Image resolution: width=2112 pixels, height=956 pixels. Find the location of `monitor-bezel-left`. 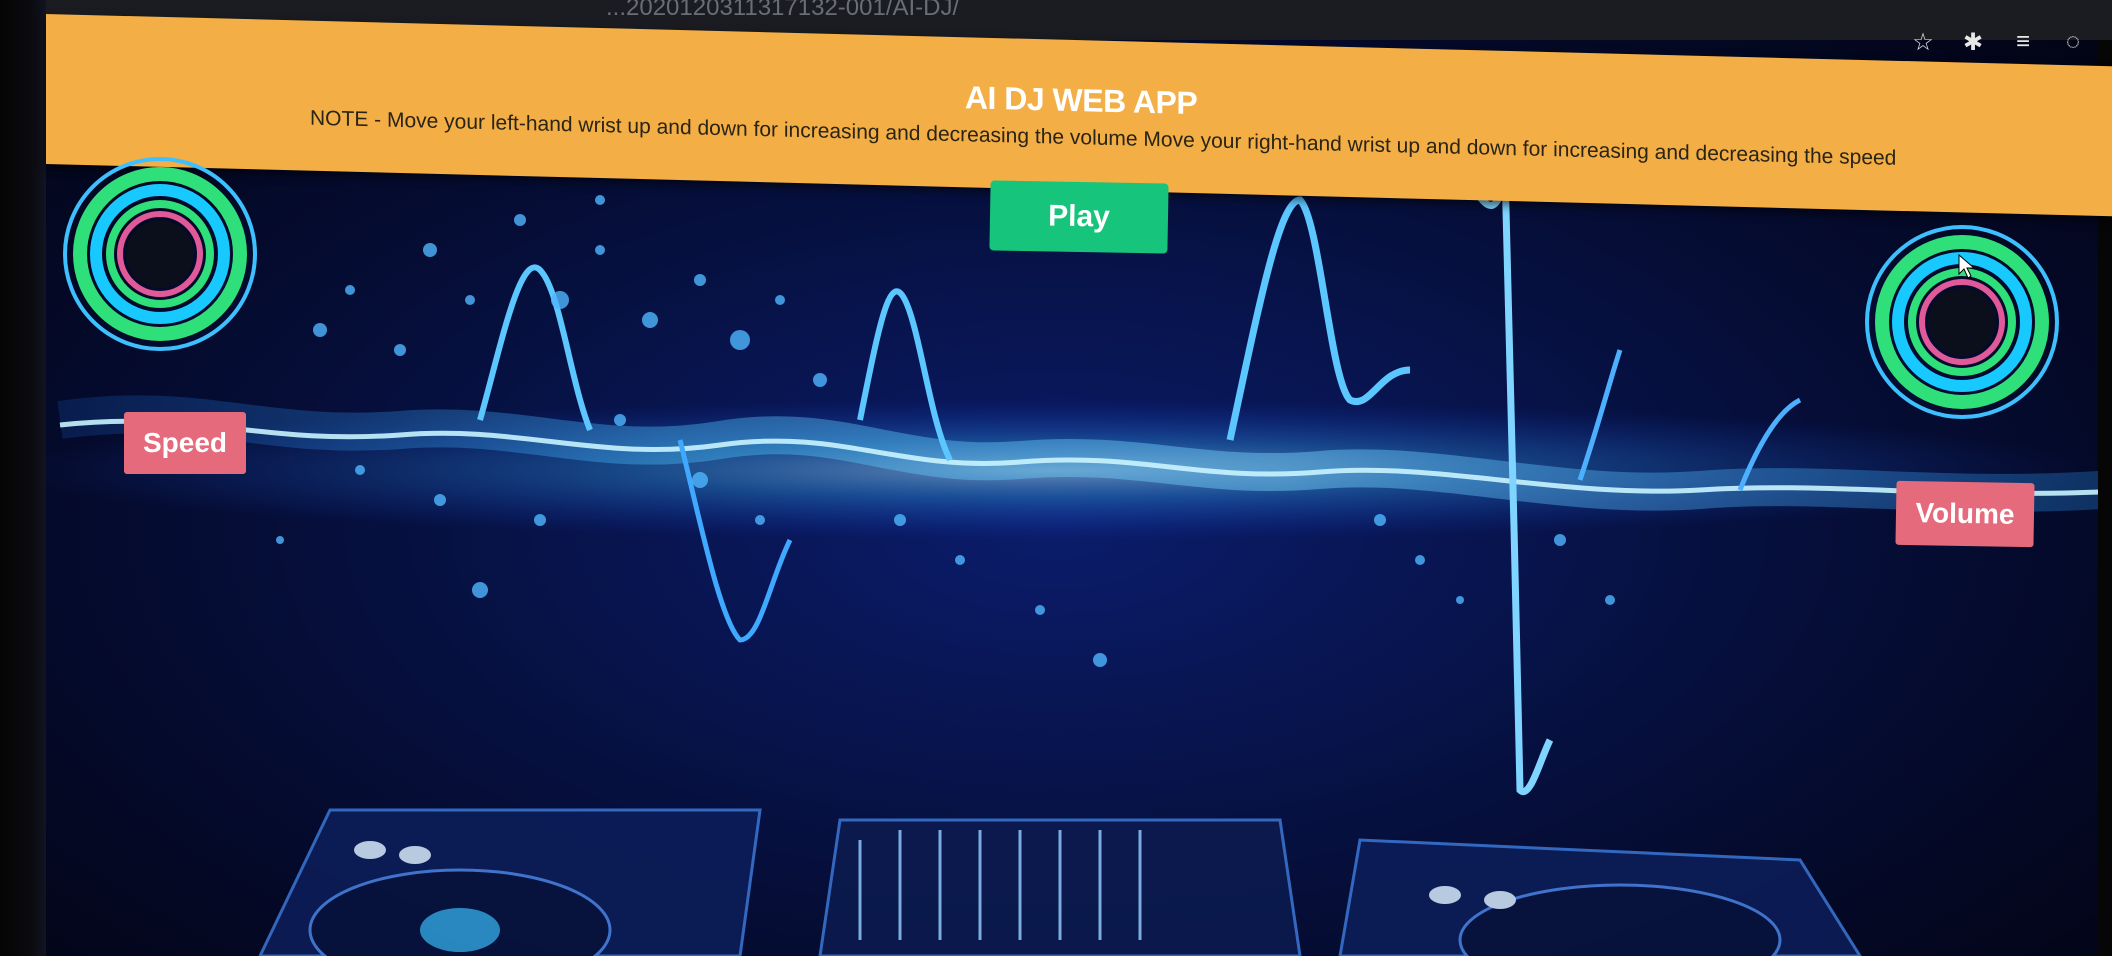

monitor-bezel-left is located at coordinates (23, 478).